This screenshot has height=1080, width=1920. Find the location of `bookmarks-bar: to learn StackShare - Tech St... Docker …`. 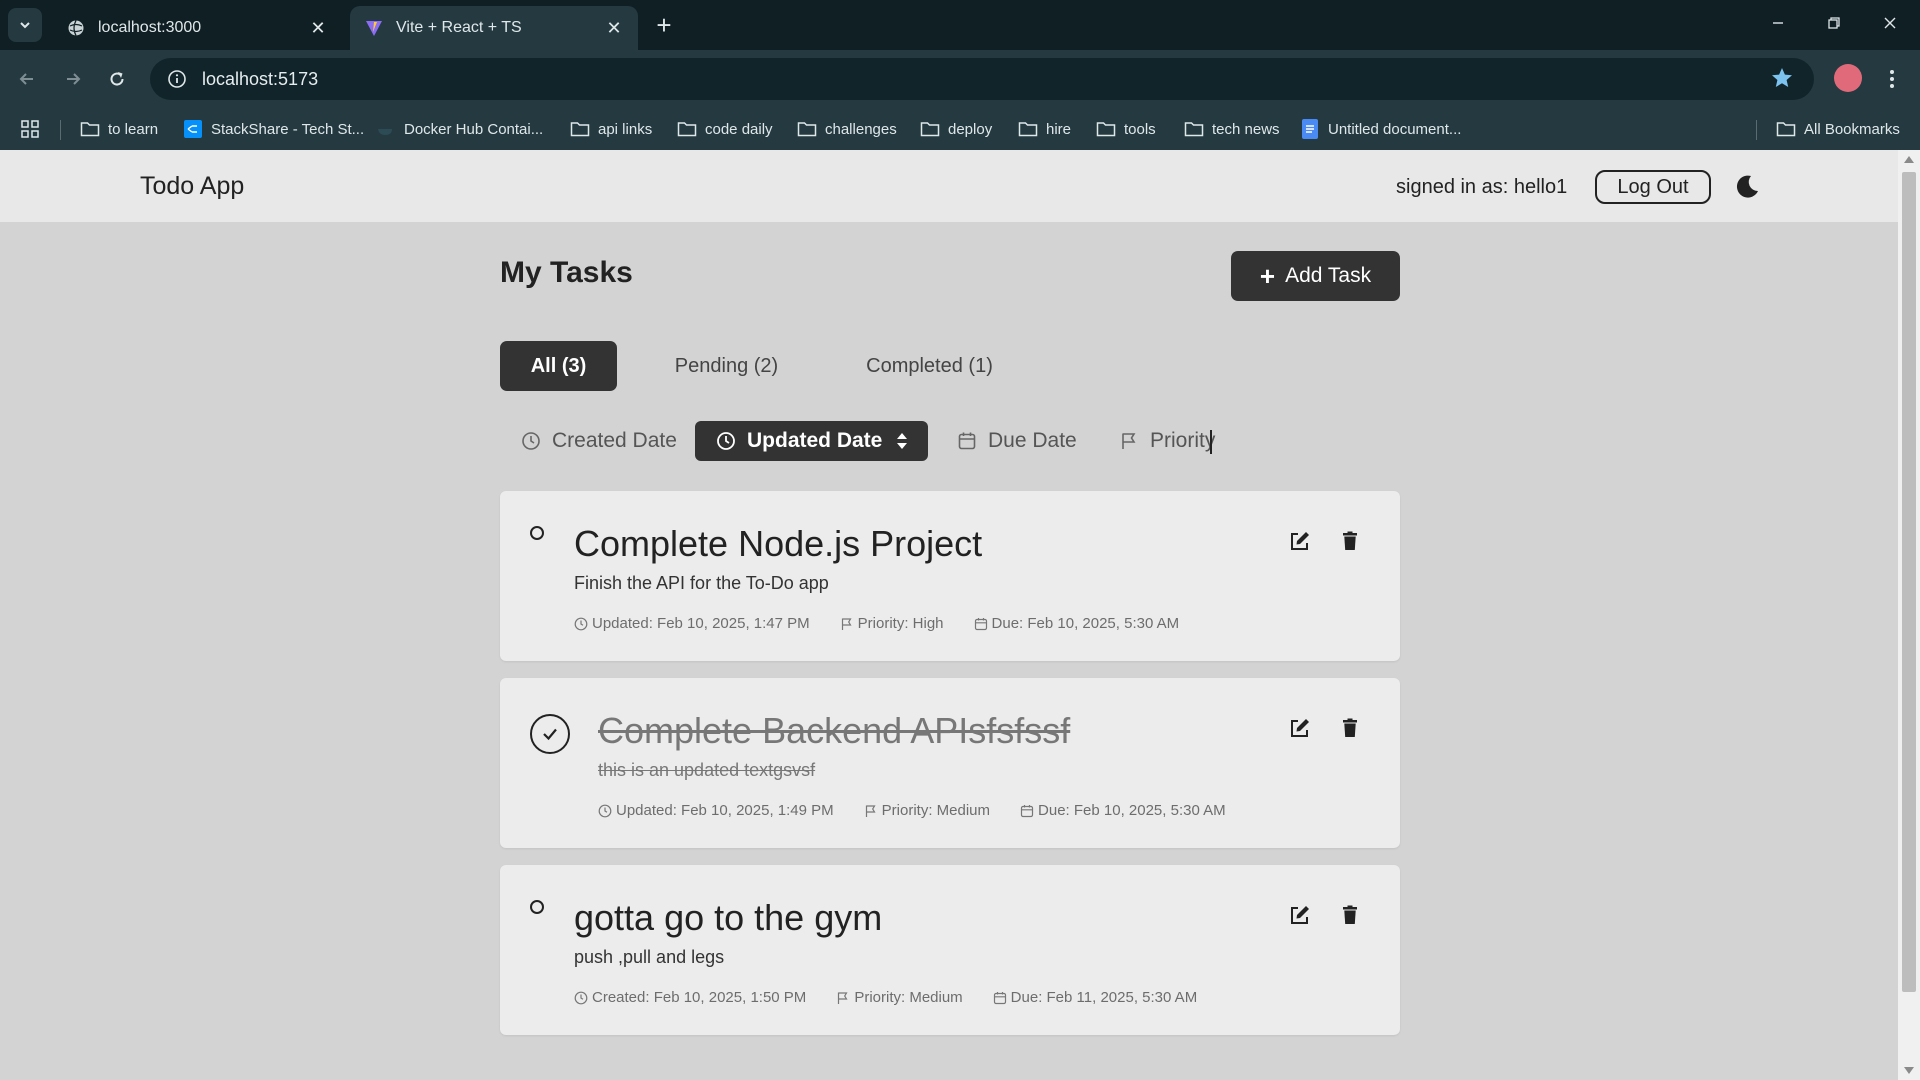

bookmarks-bar: to learn StackShare - Tech St... Docker … is located at coordinates (960, 129).